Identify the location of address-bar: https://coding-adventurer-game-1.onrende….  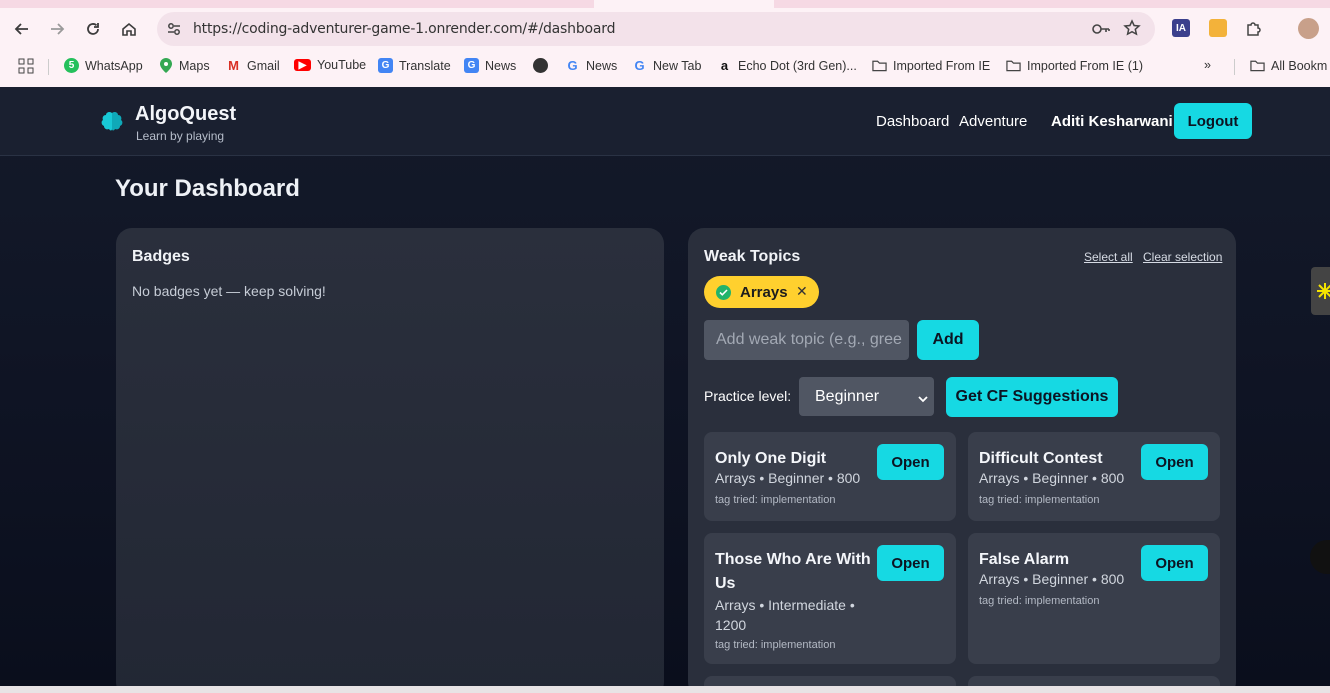
(656, 29).